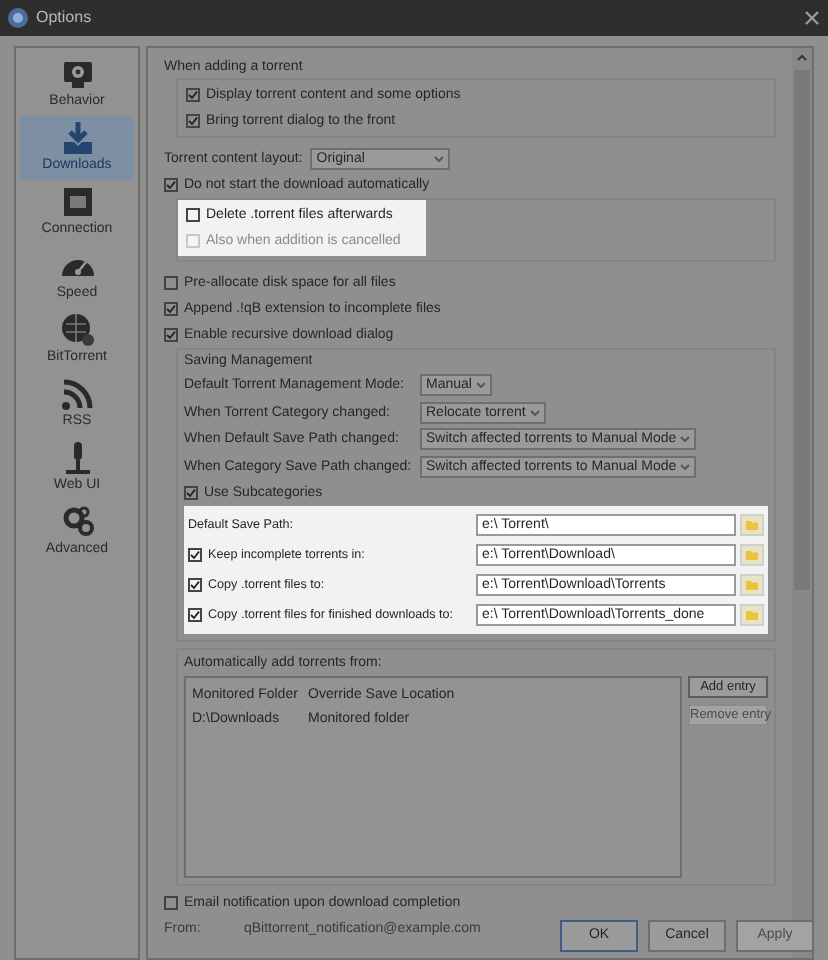  I want to click on window-title: Options, so click(64, 18).